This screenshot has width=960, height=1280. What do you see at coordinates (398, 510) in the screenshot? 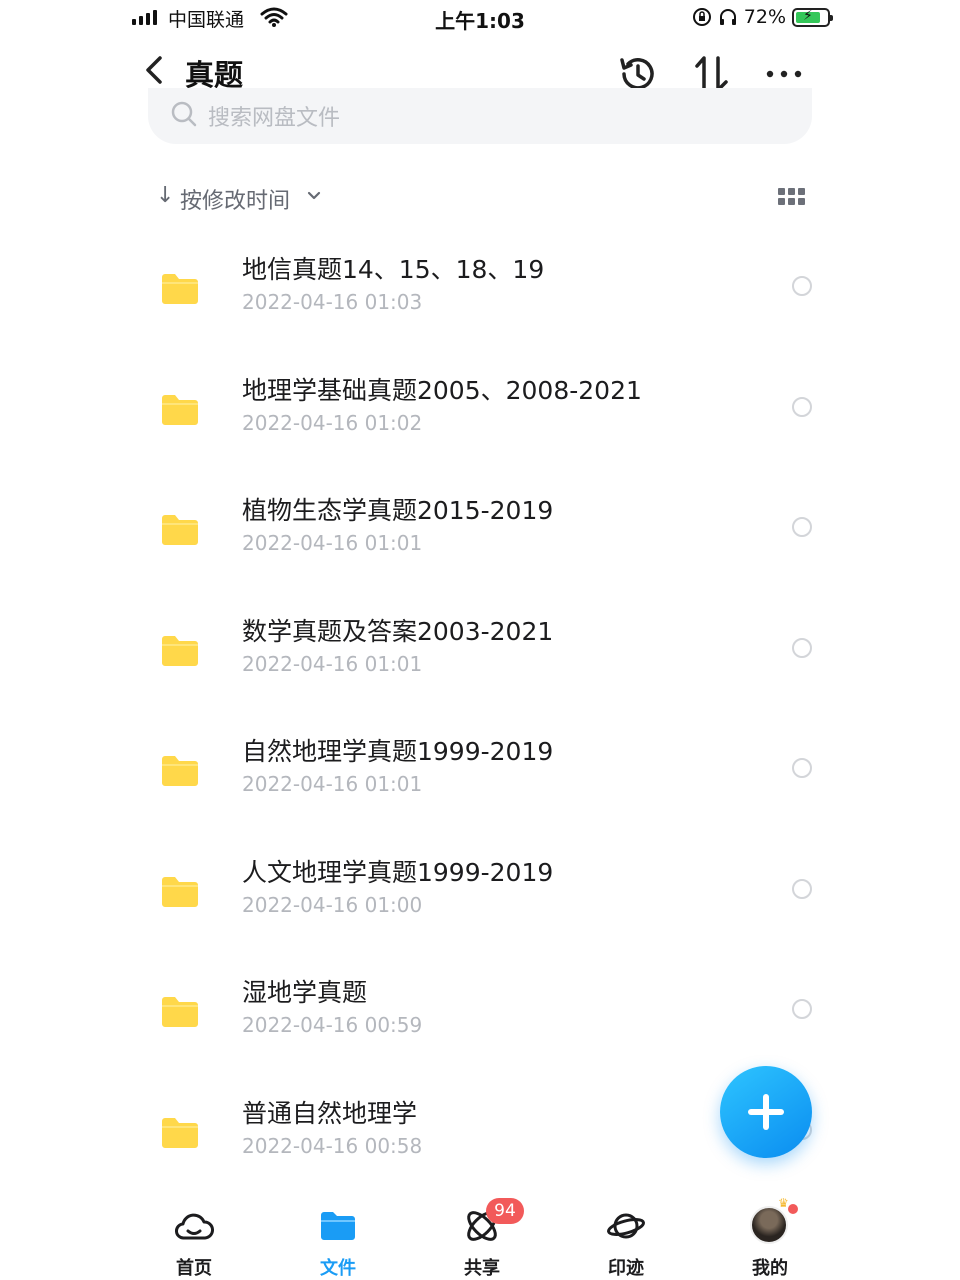
I see `file-name: 植物生态学真题2015-2019` at bounding box center [398, 510].